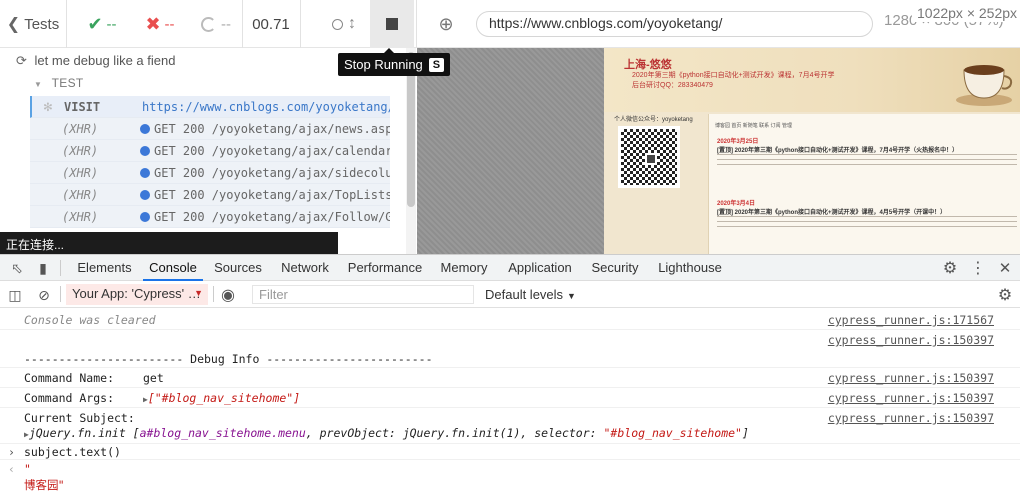  I want to click on log-levels-dropdown: Default levels ▼, so click(530, 294).